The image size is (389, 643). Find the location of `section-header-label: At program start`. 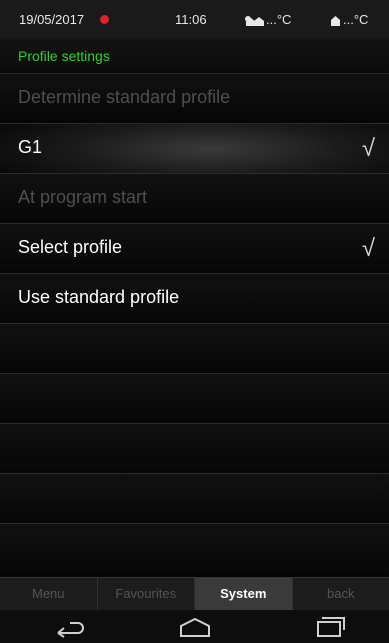

section-header-label: At program start is located at coordinates (83, 197).